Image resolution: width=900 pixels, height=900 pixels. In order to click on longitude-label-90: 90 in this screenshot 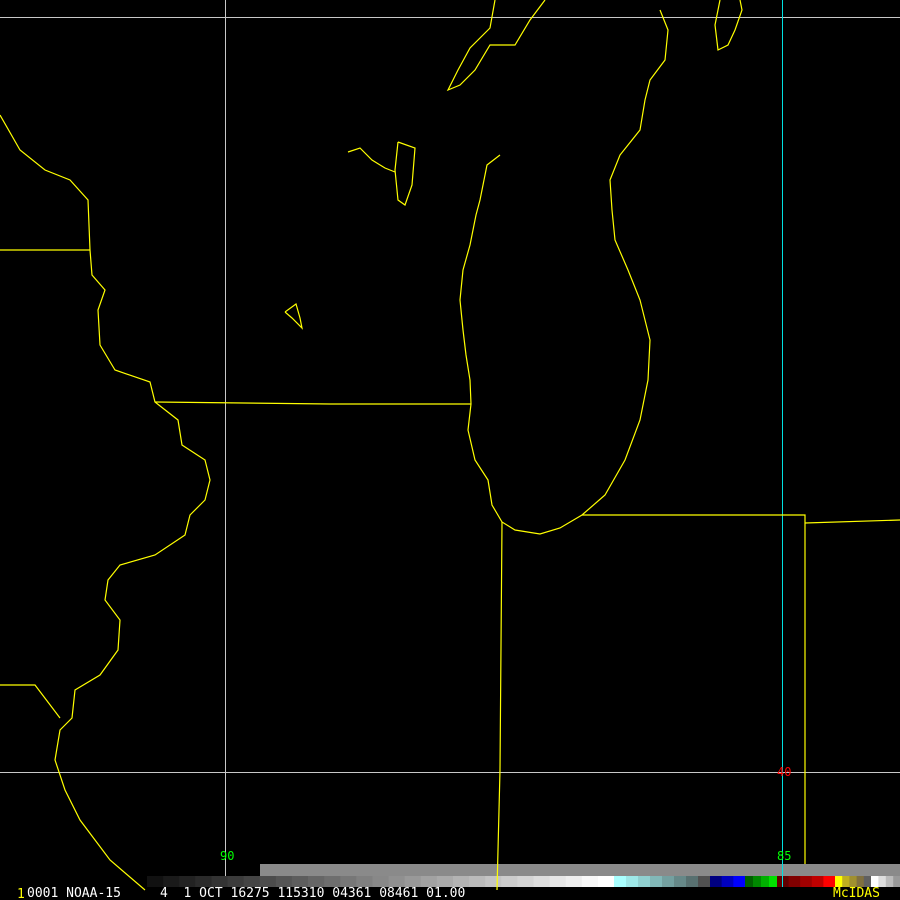, I will do `click(227, 856)`.